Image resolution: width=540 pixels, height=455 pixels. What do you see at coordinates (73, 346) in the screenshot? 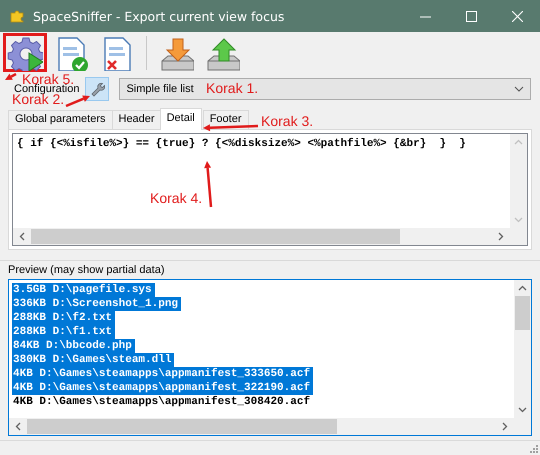
I see `preview-row: 84KB D:\bbcode.php` at bounding box center [73, 346].